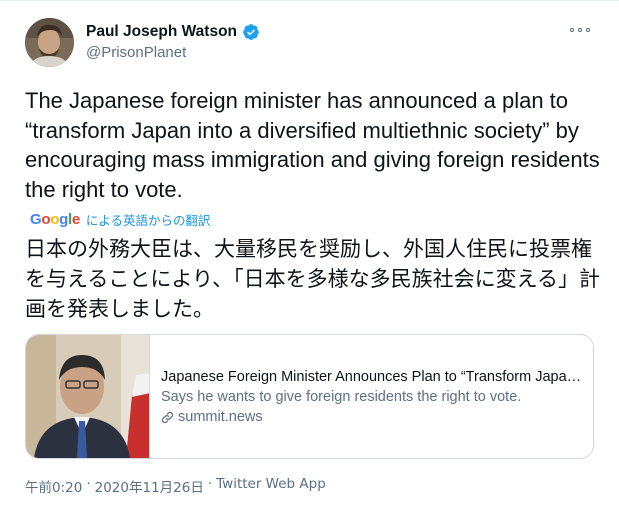 This screenshot has height=511, width=619. I want to click on author-name-row: Paul Joseph Watson, so click(173, 32).